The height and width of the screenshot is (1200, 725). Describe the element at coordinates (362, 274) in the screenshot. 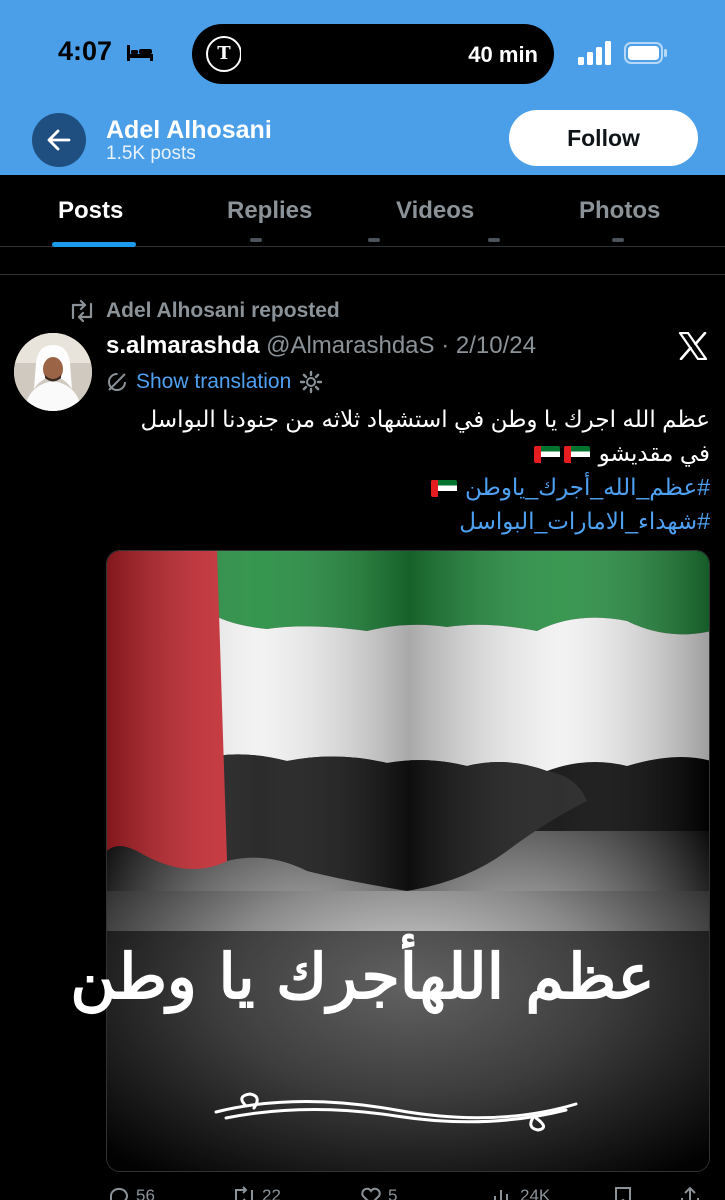

I see `divider` at that location.